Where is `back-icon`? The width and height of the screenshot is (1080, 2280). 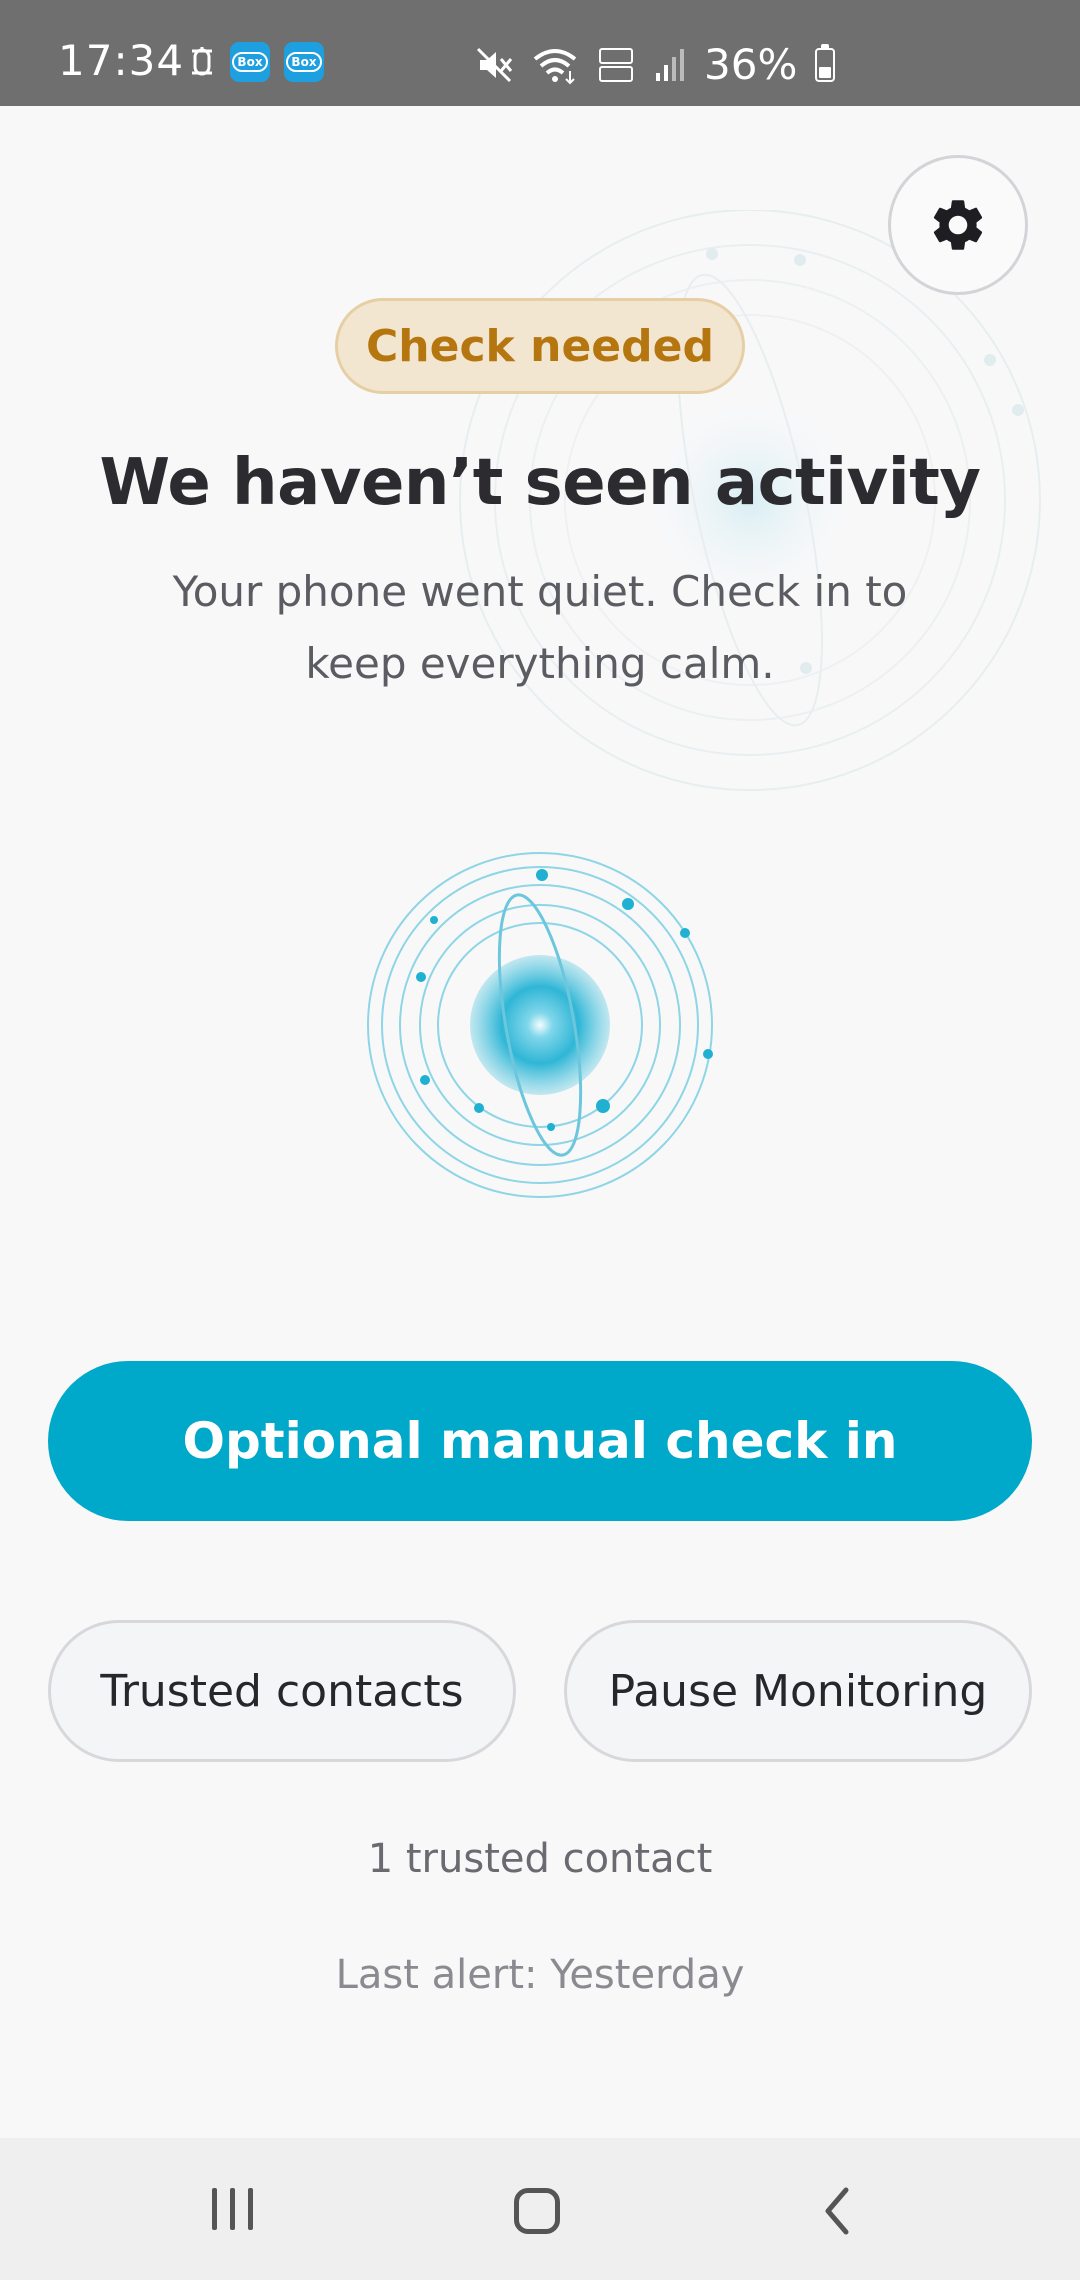
back-icon is located at coordinates (837, 2211).